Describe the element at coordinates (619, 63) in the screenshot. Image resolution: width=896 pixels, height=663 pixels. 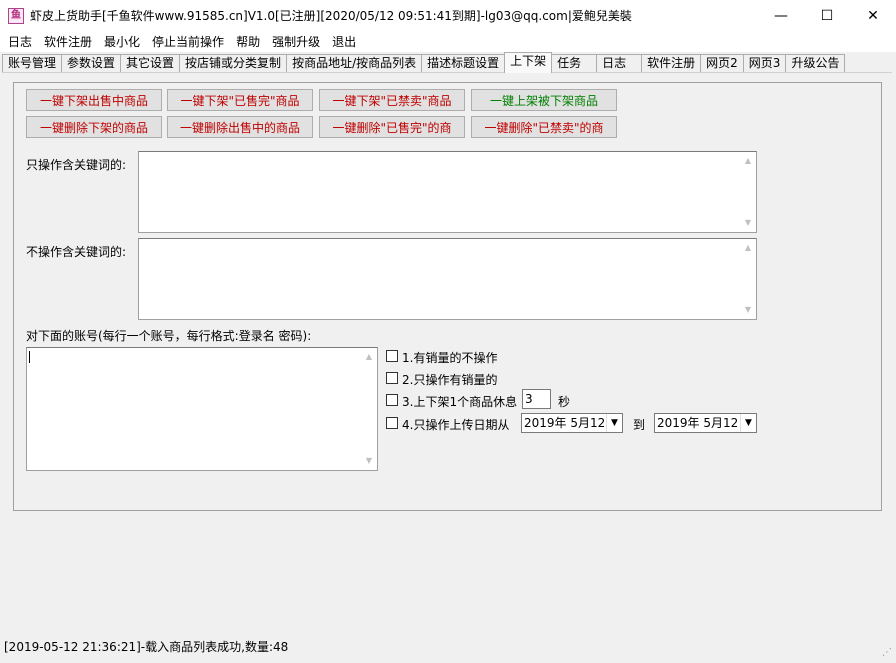
I see `tab-log: 日志` at that location.